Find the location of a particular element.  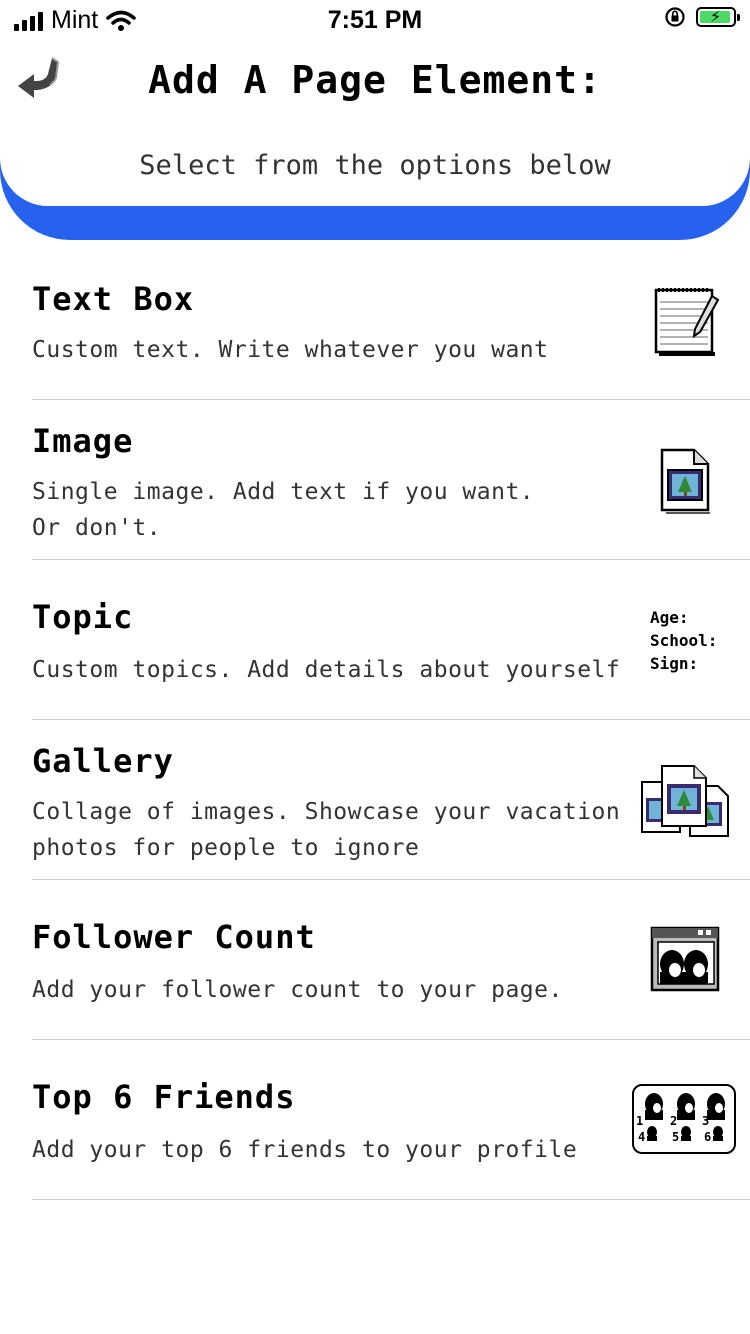

page-title: Add A Page Element: is located at coordinates (375, 80).